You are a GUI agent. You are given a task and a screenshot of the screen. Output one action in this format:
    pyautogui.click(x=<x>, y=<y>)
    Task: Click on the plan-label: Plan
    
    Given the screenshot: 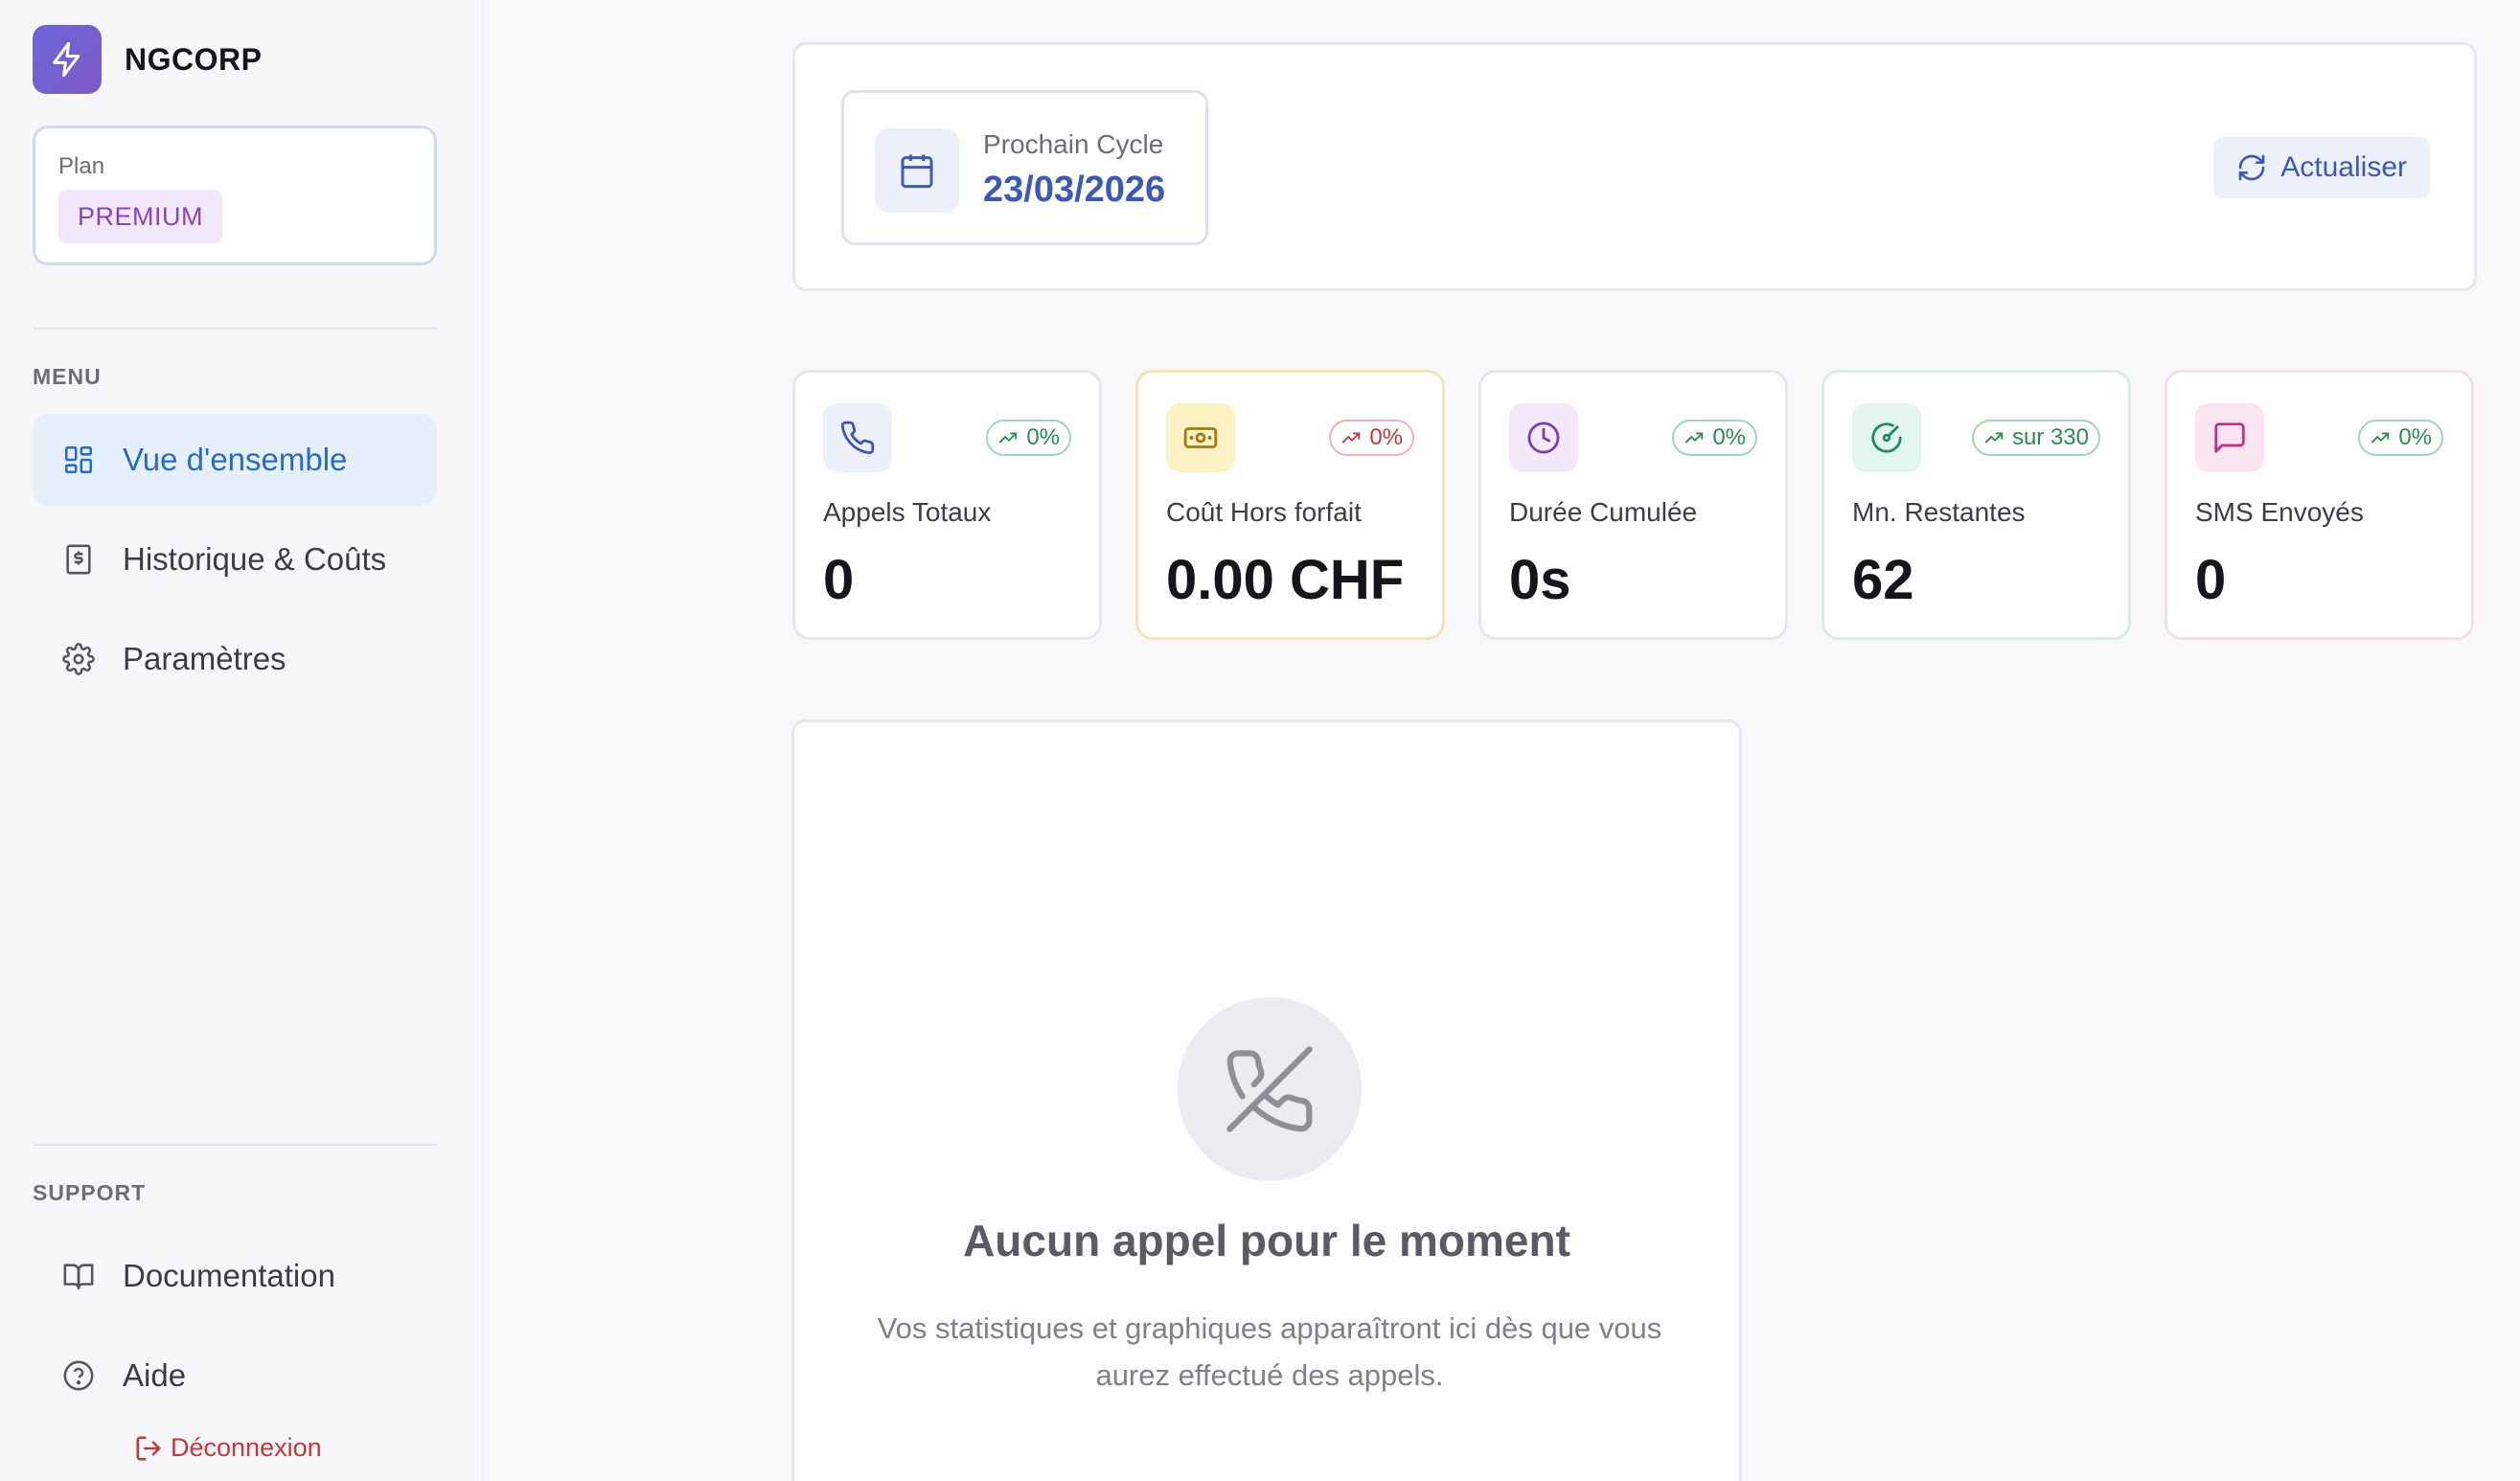 What is the action you would take?
    pyautogui.click(x=81, y=166)
    